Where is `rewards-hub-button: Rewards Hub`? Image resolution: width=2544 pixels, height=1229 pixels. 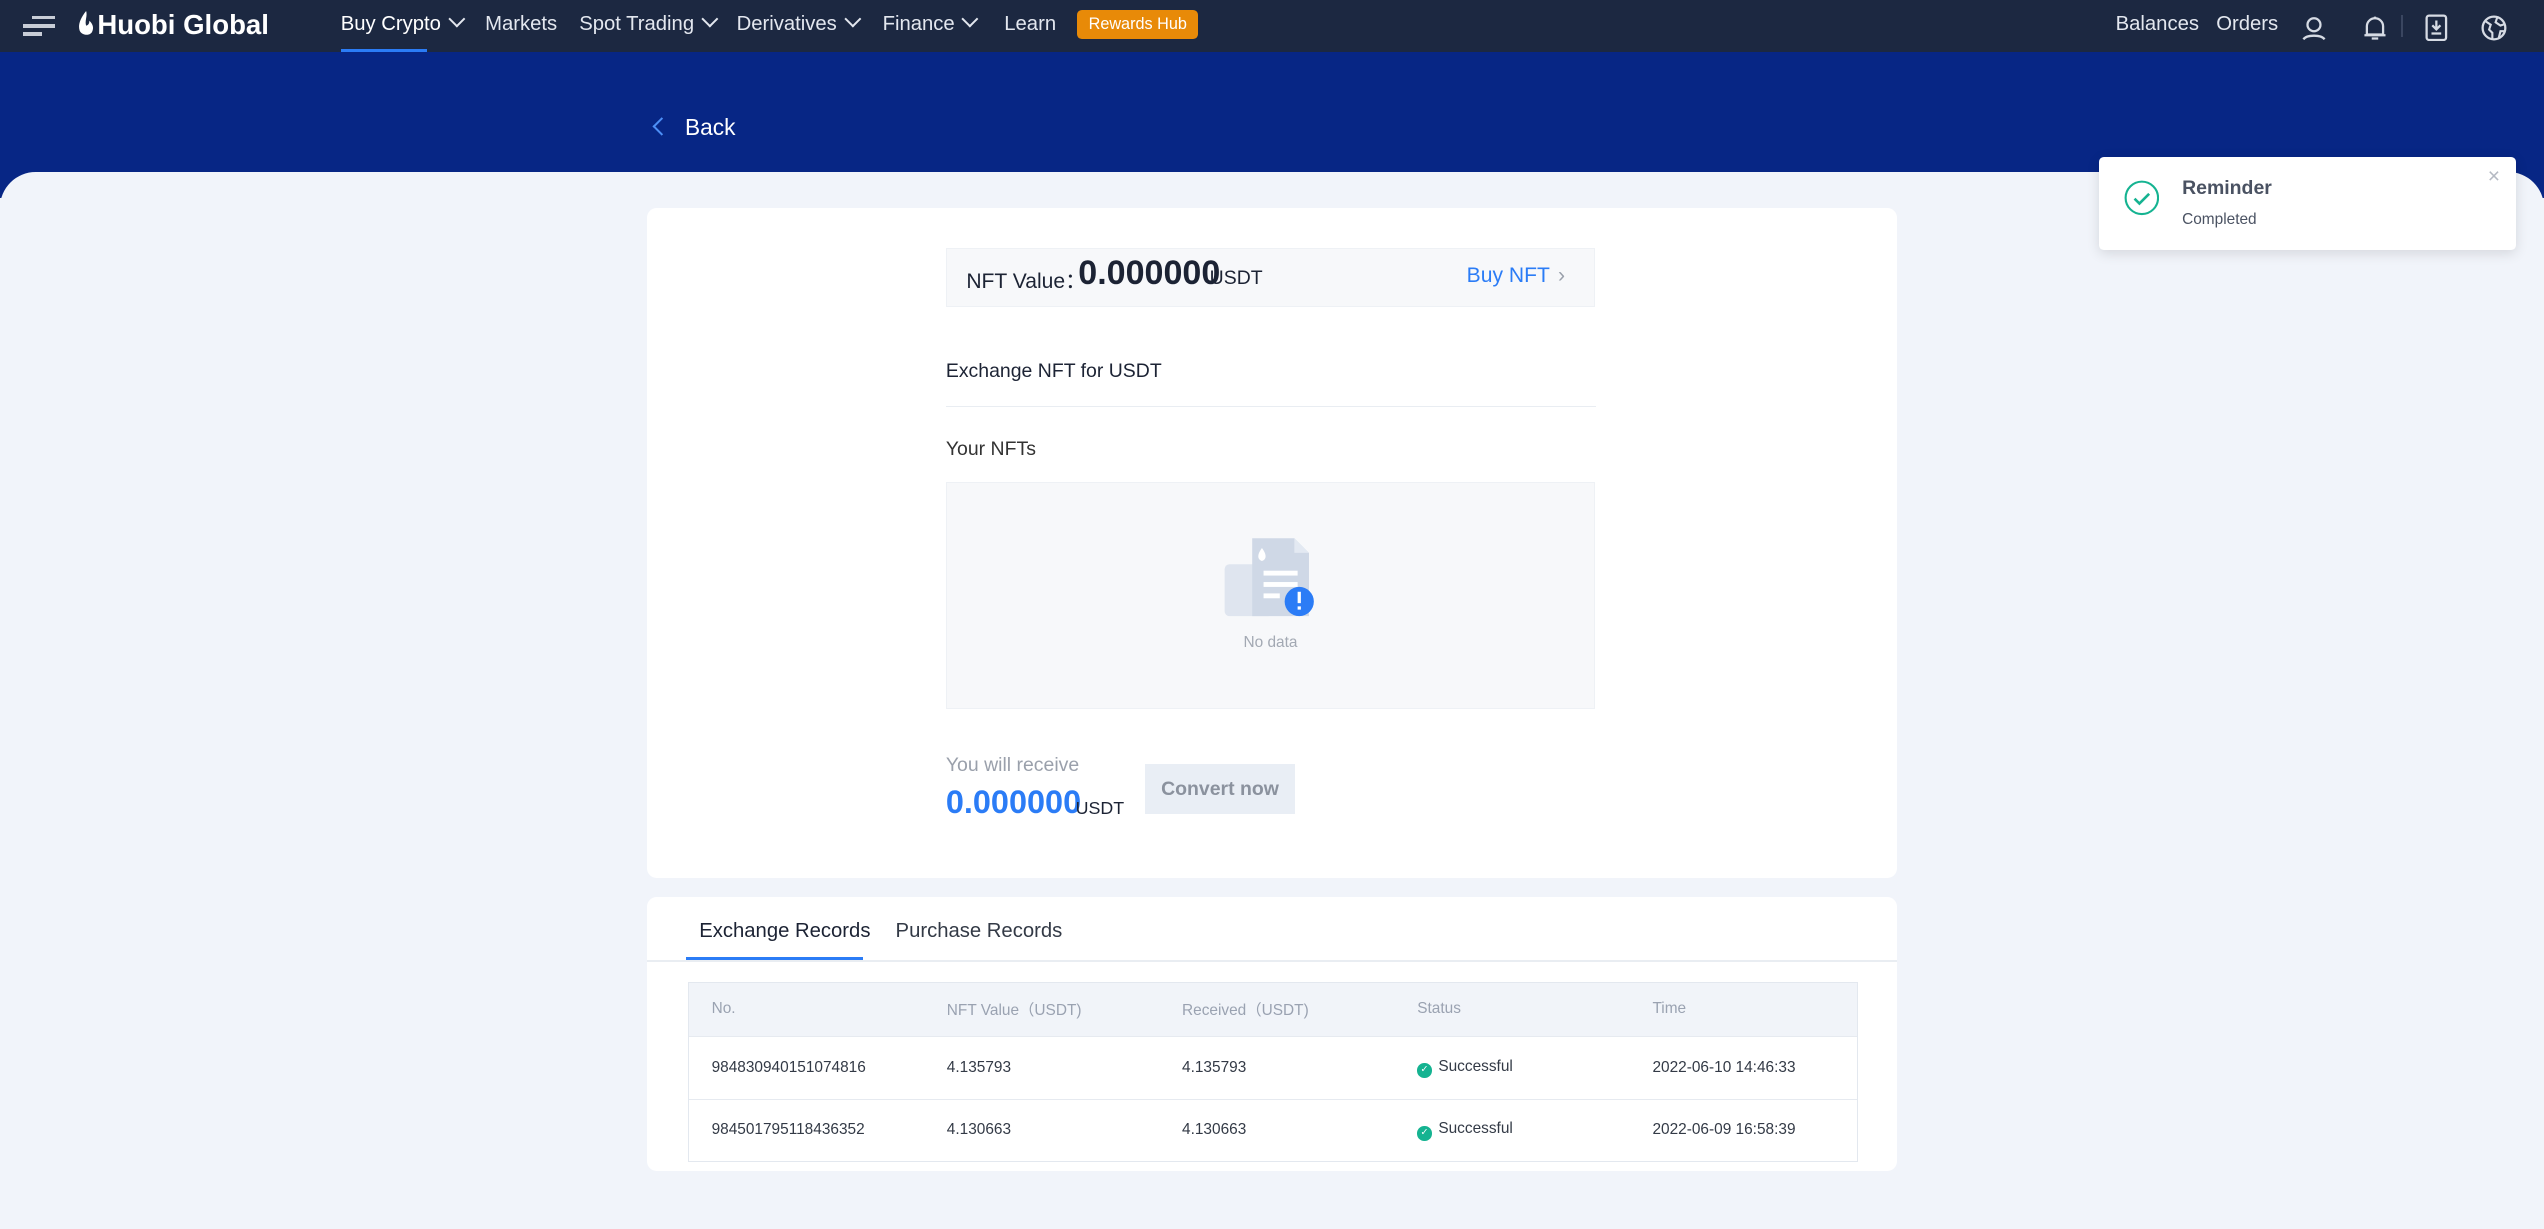 rewards-hub-button: Rewards Hub is located at coordinates (1138, 24).